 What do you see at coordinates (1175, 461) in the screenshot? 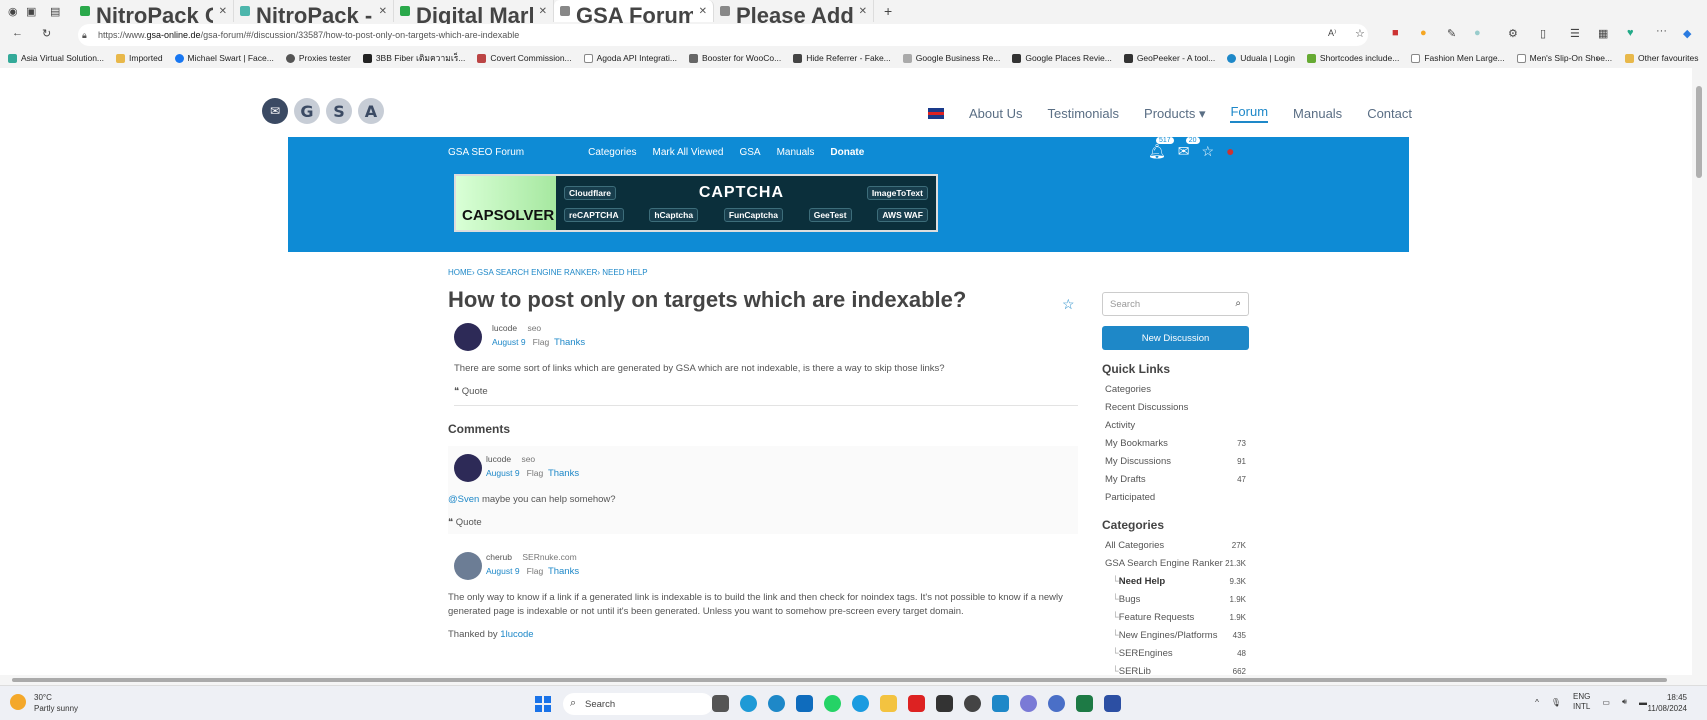
I see `quick-link-item: My Discussions 91` at bounding box center [1175, 461].